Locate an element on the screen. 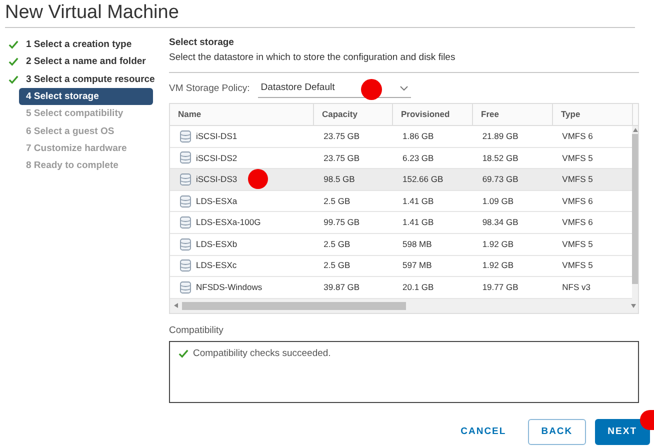  wizard-step: 1 Select a creation type is located at coordinates (79, 45).